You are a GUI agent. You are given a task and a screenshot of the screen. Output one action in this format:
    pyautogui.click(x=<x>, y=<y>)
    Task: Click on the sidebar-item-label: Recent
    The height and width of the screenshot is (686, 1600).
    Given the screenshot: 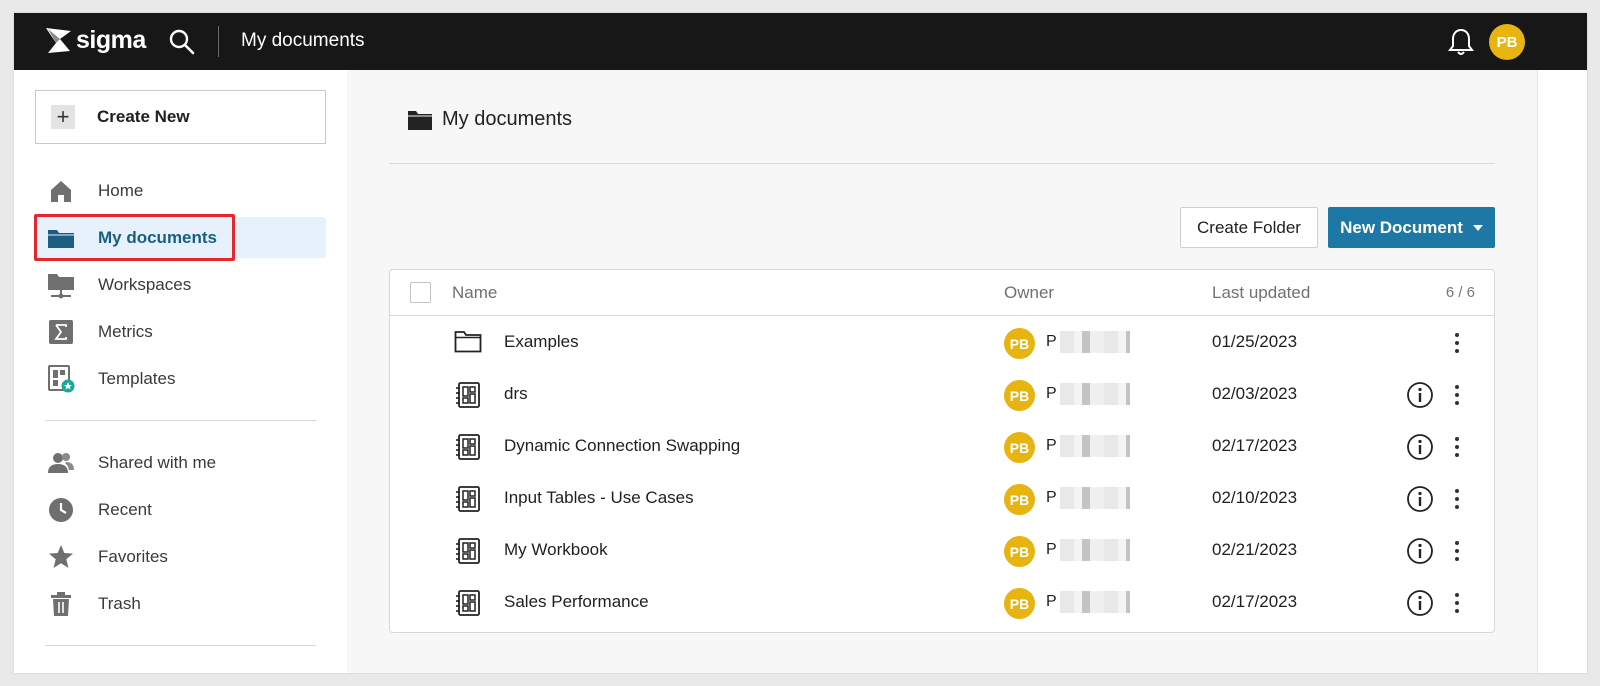 What is the action you would take?
    pyautogui.click(x=125, y=509)
    